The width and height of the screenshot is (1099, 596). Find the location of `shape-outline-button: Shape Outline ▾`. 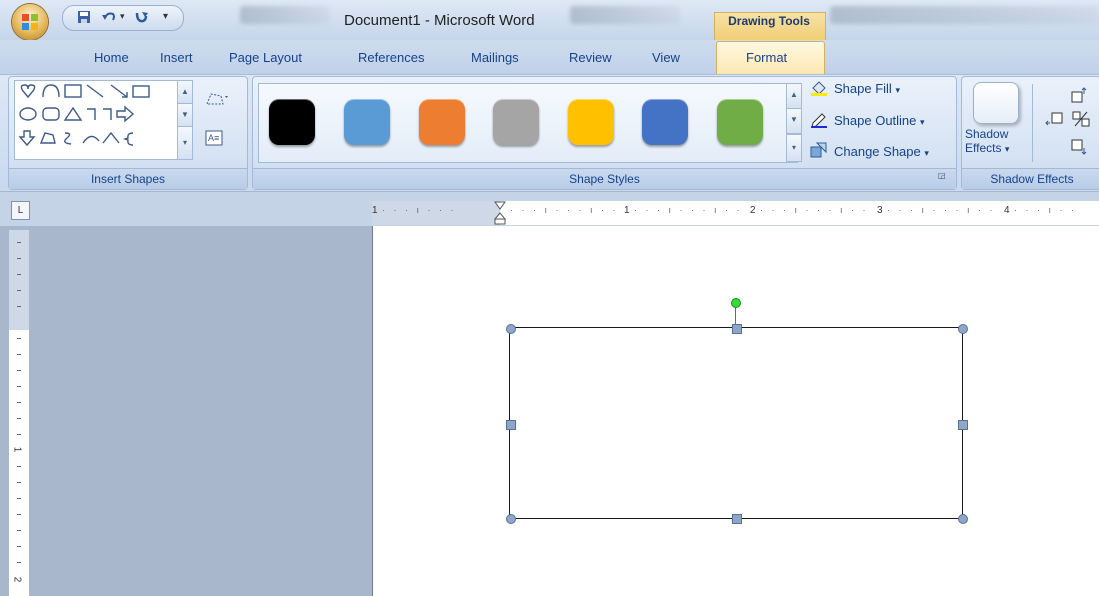

shape-outline-button: Shape Outline ▾ is located at coordinates (879, 120).